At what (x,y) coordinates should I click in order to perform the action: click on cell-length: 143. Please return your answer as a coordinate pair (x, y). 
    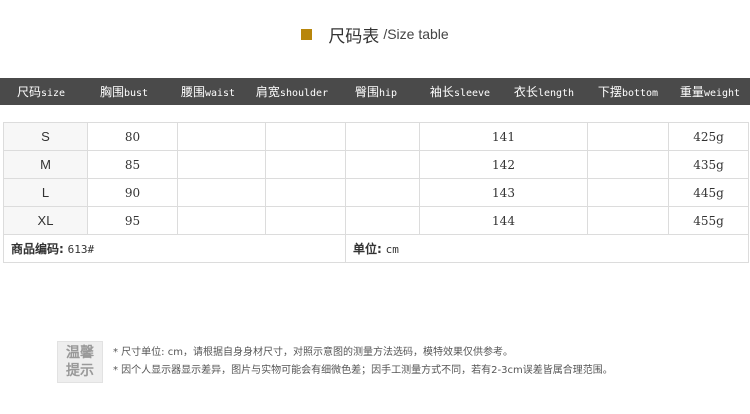
    Looking at the image, I should click on (503, 192).